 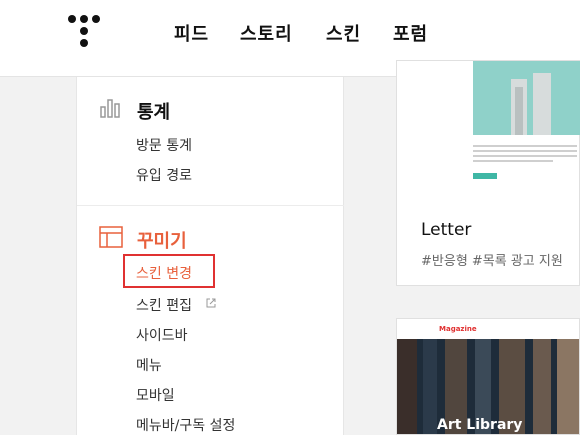 What do you see at coordinates (480, 425) in the screenshot?
I see `skin-title: Art Library` at bounding box center [480, 425].